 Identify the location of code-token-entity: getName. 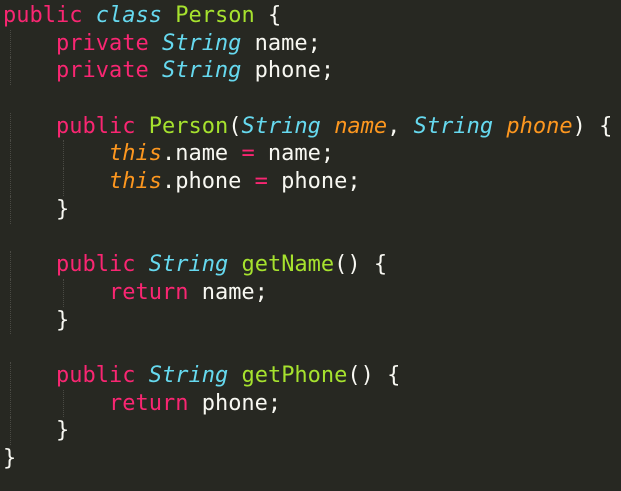
(288, 265).